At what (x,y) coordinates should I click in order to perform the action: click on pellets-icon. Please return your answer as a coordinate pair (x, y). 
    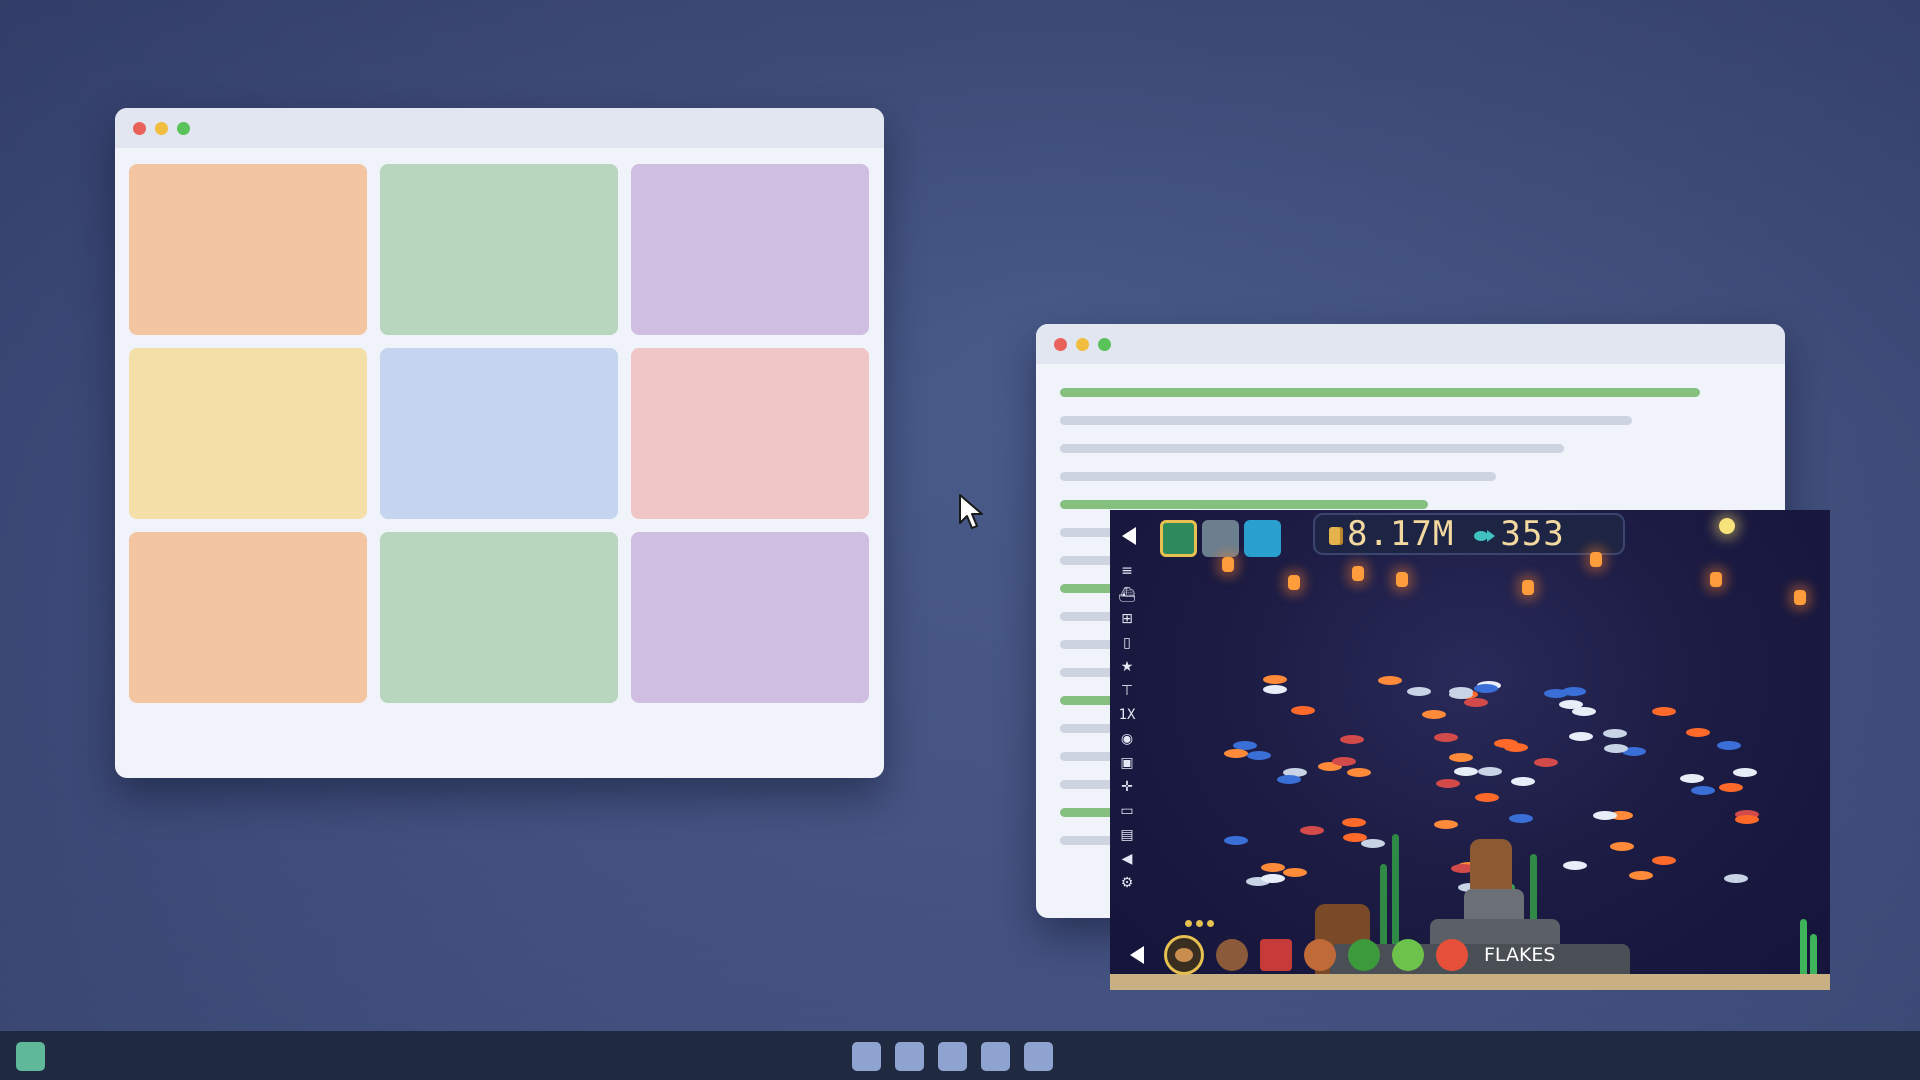
    Looking at the image, I should click on (1184, 955).